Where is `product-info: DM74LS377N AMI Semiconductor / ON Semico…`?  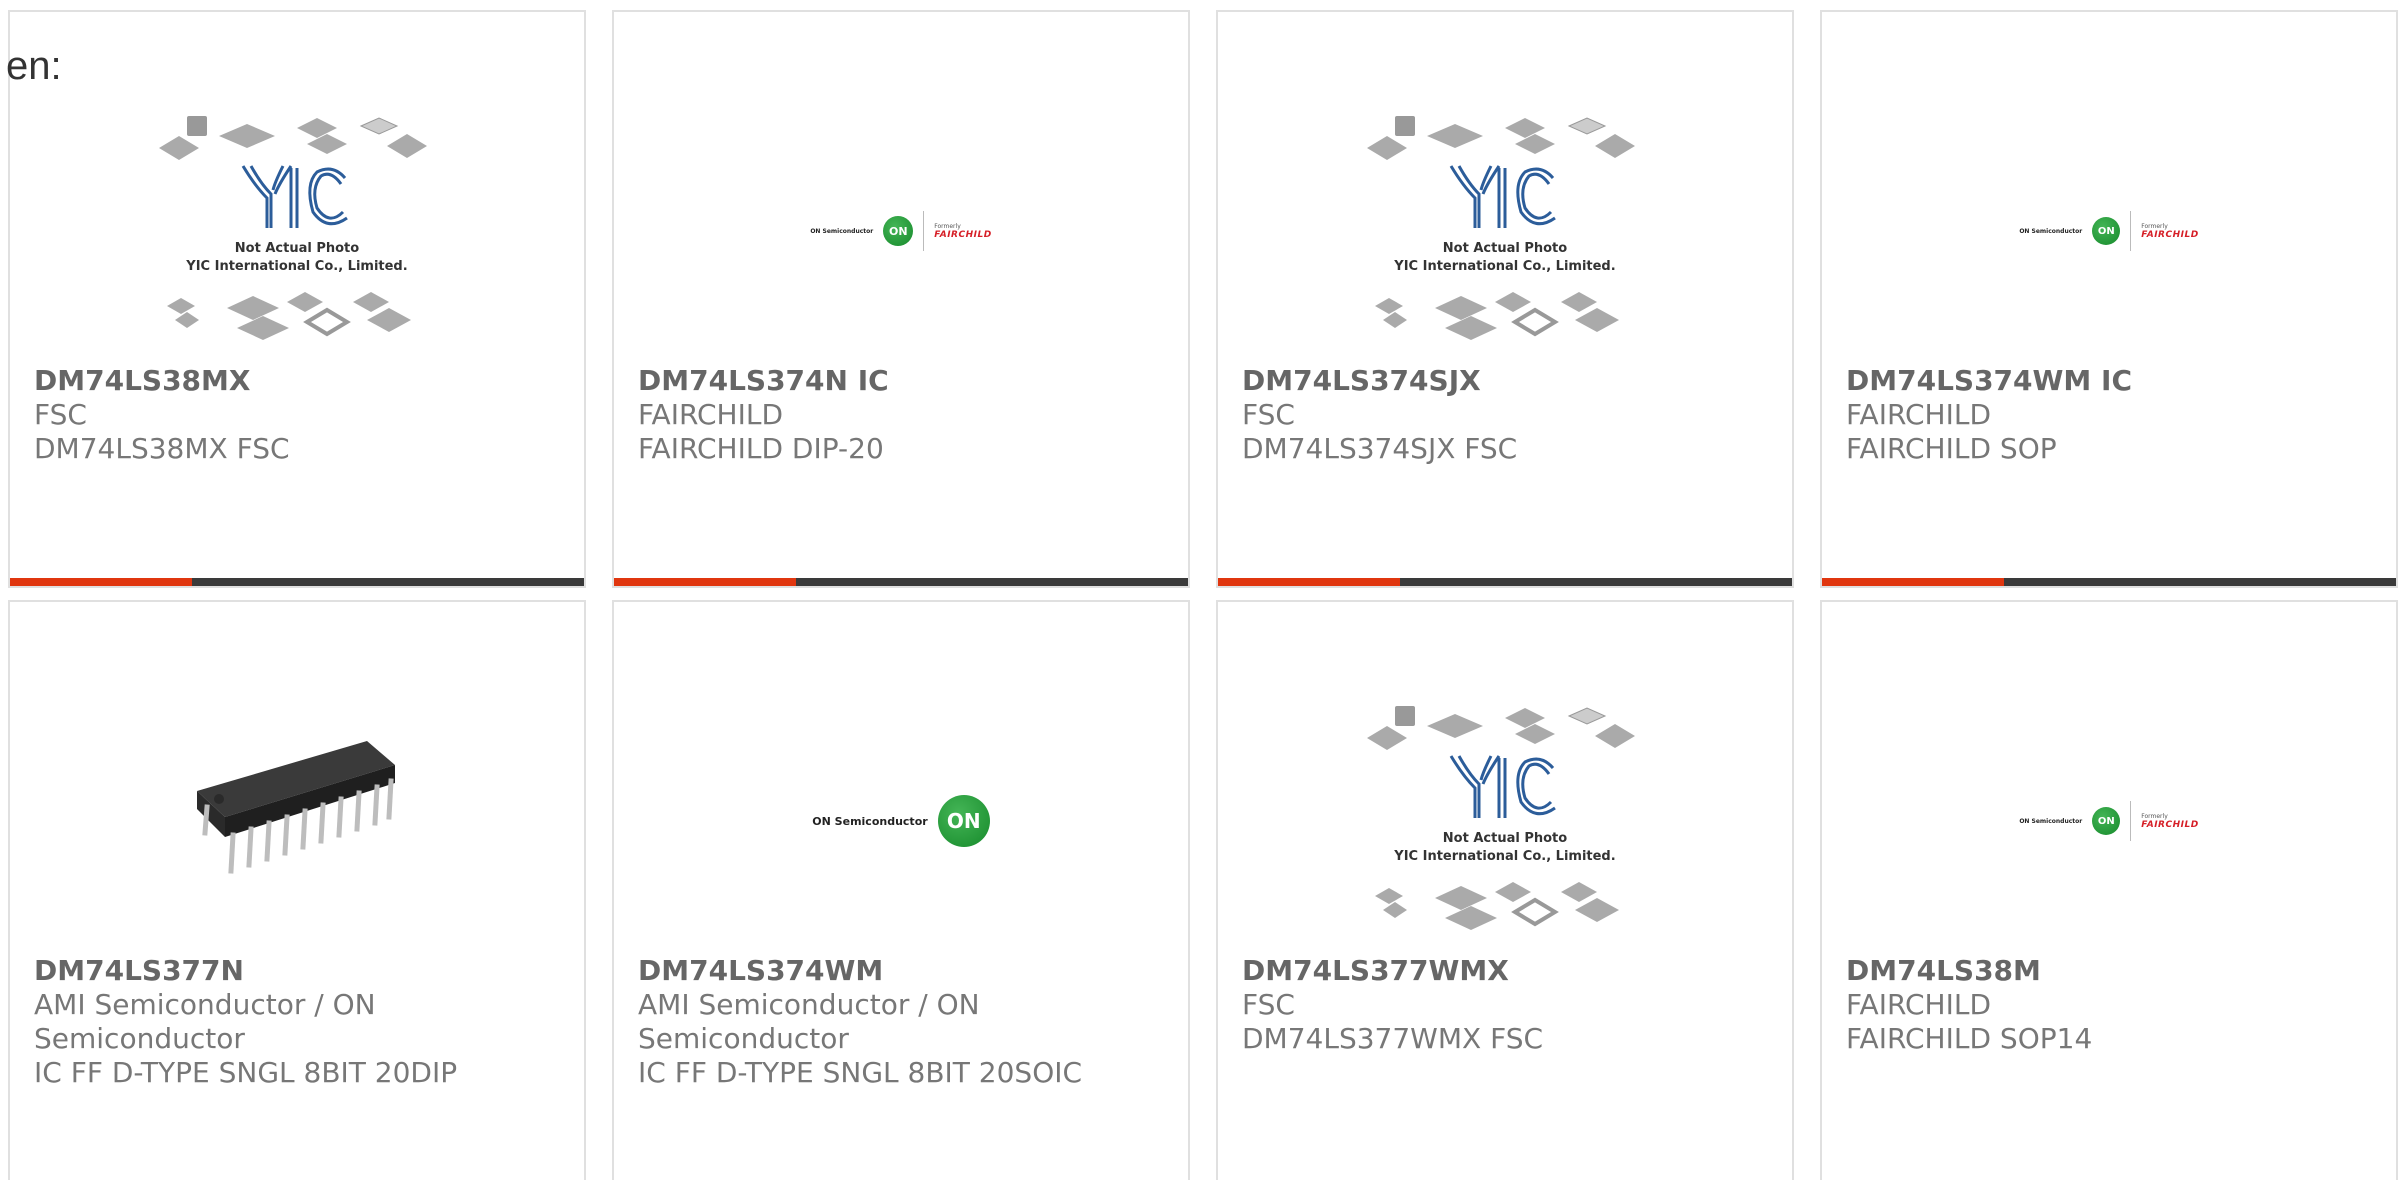
product-info: DM74LS377N AMI Semiconductor / ON Semico… is located at coordinates (297, 1022).